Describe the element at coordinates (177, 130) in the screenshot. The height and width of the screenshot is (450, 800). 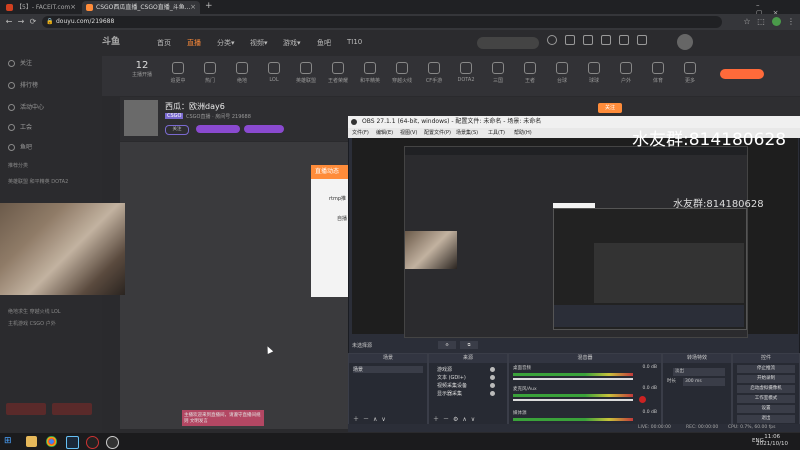
I see `stream-badge: 关注` at that location.